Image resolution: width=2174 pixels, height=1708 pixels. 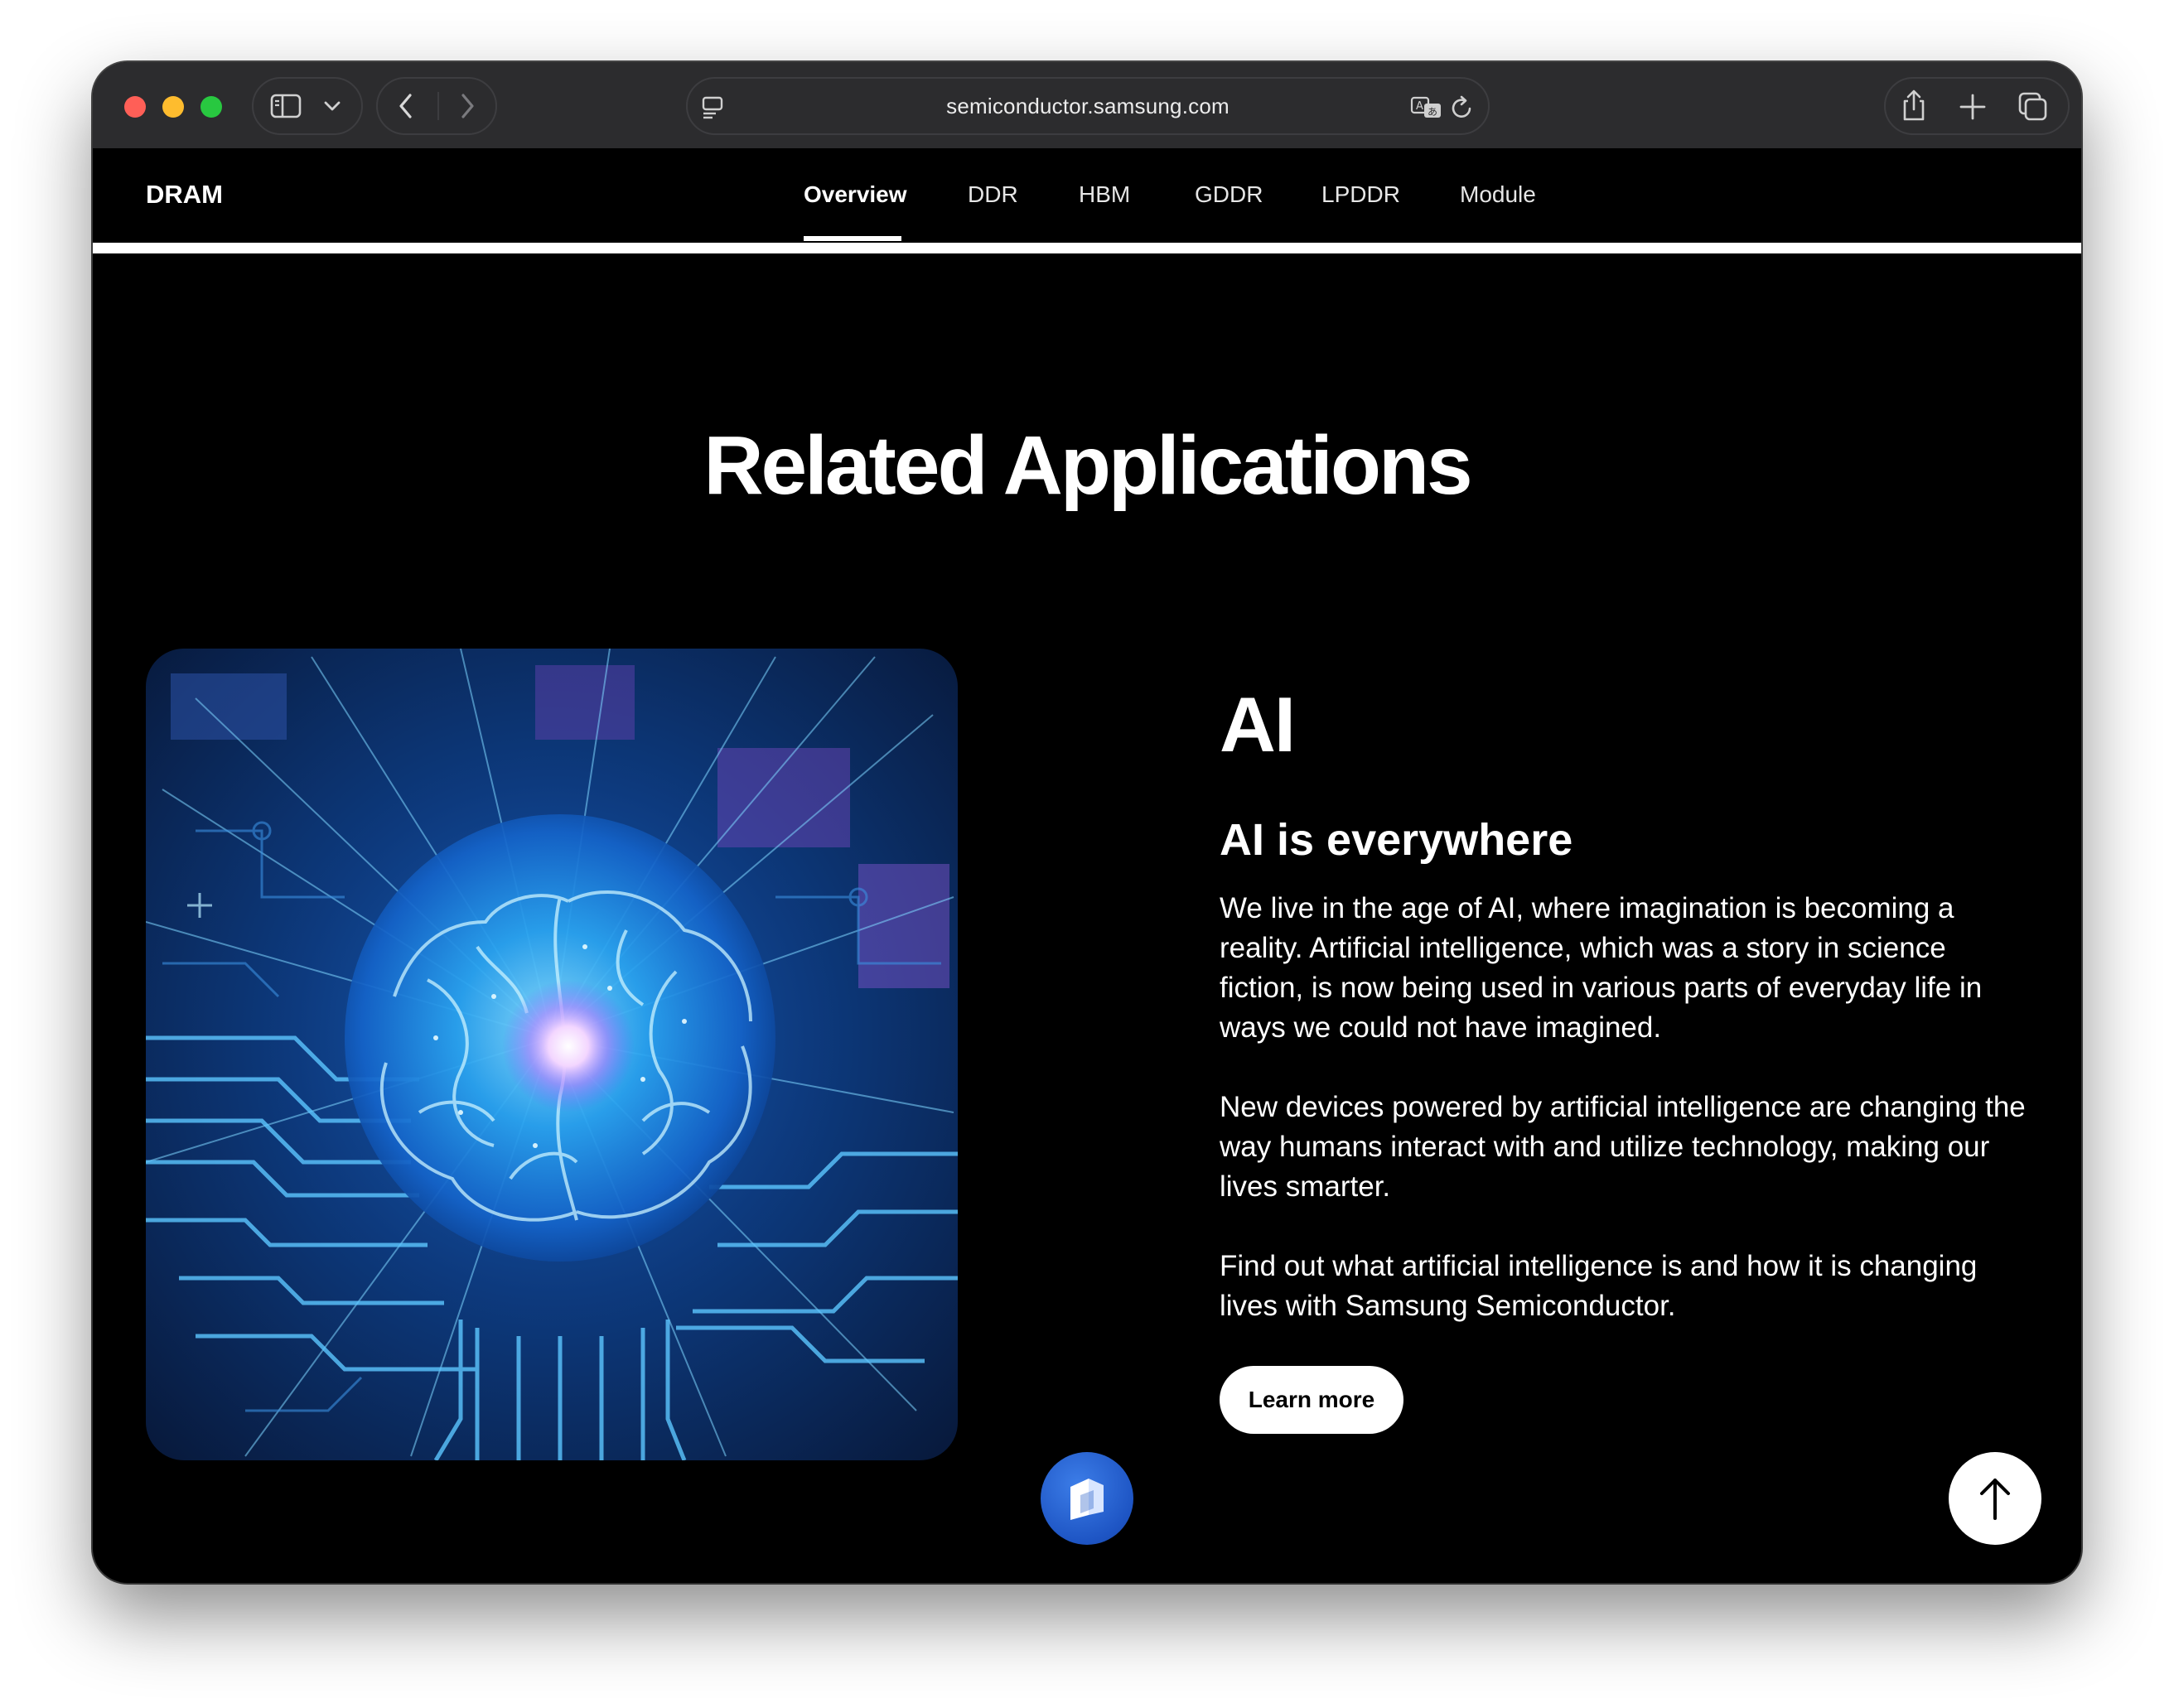 What do you see at coordinates (2034, 107) in the screenshot?
I see `tab-overview-icon` at bounding box center [2034, 107].